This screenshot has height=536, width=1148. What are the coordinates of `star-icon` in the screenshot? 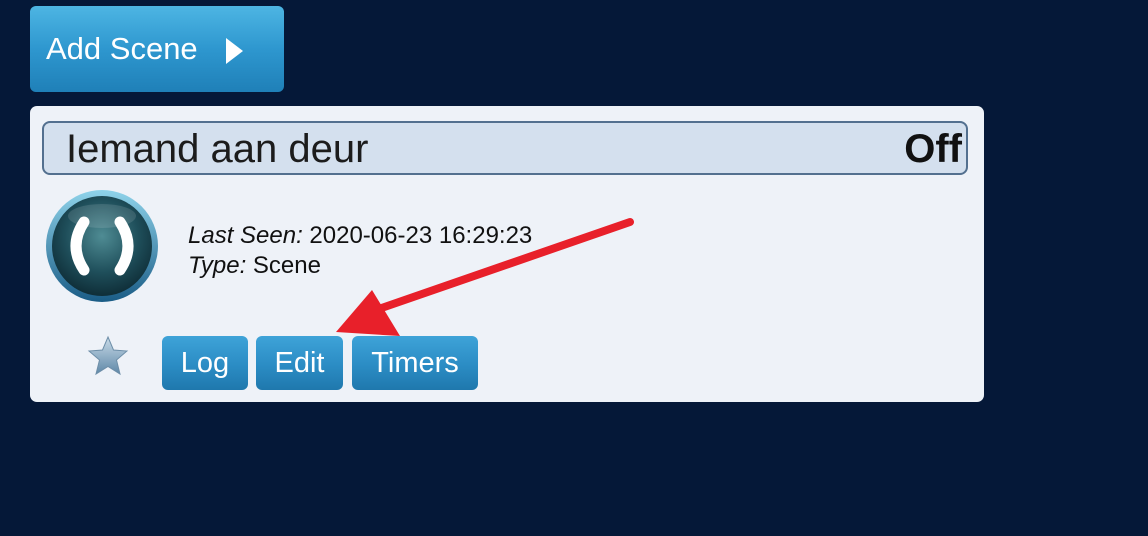 It's located at (108, 356).